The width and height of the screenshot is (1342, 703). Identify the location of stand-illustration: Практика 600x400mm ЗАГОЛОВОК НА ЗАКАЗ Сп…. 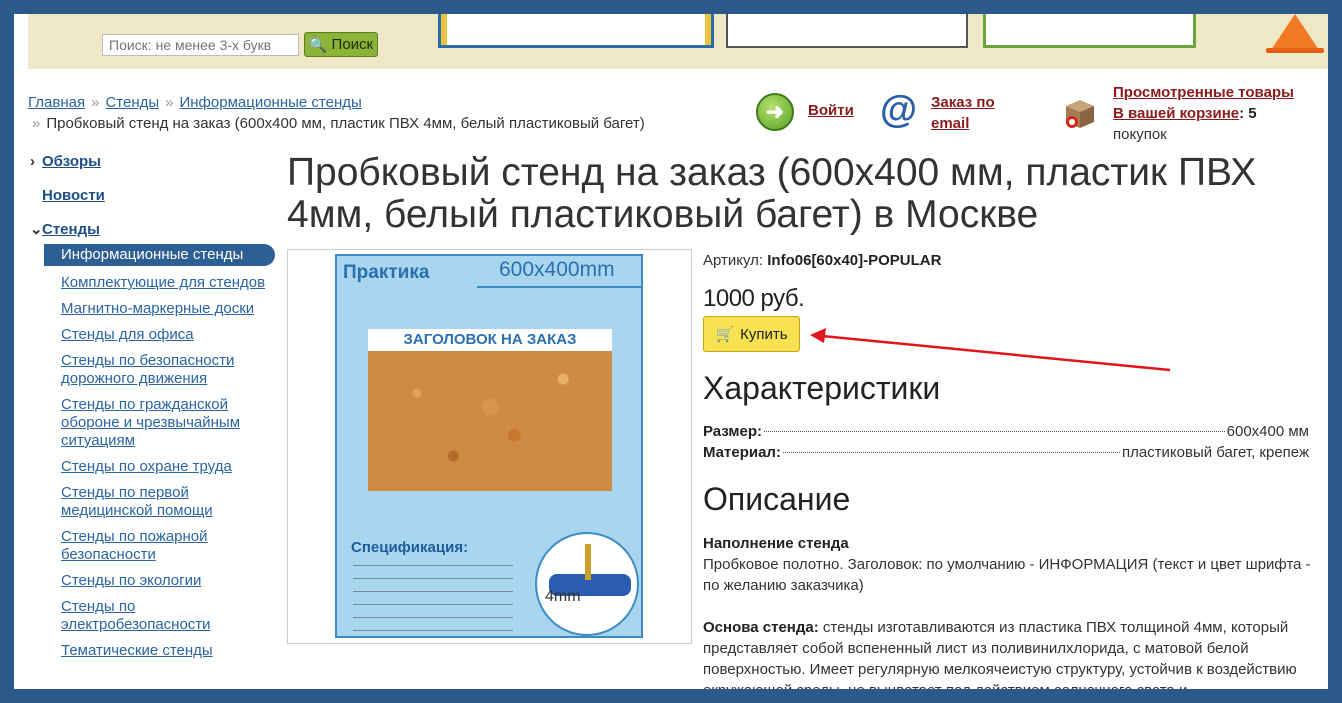
(489, 446).